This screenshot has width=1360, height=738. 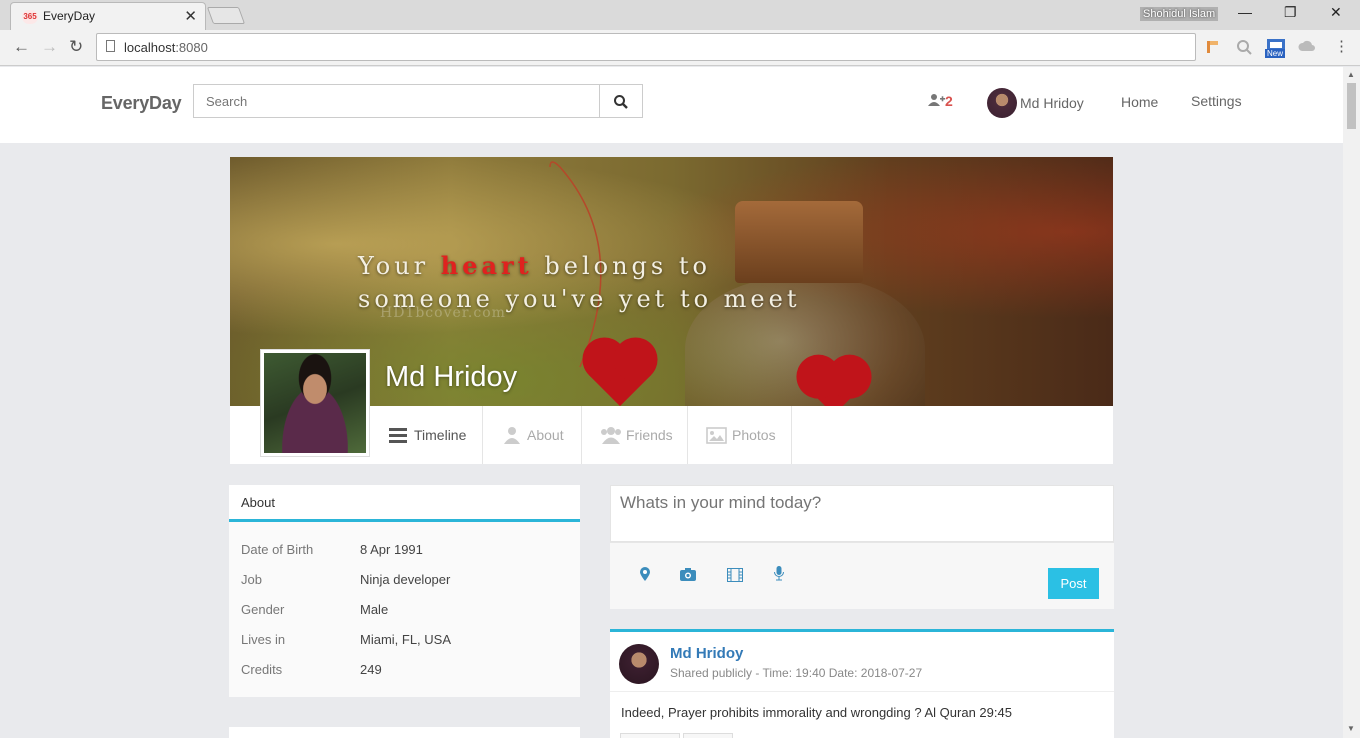 What do you see at coordinates (404, 732) in the screenshot?
I see `next-panel` at bounding box center [404, 732].